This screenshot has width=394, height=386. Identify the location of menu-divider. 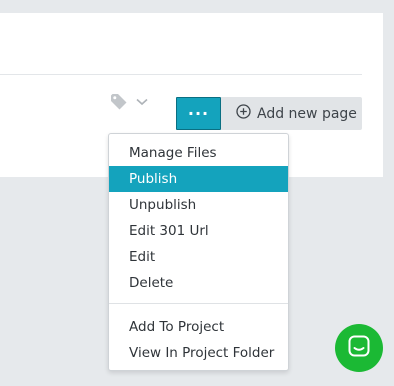
(198, 303).